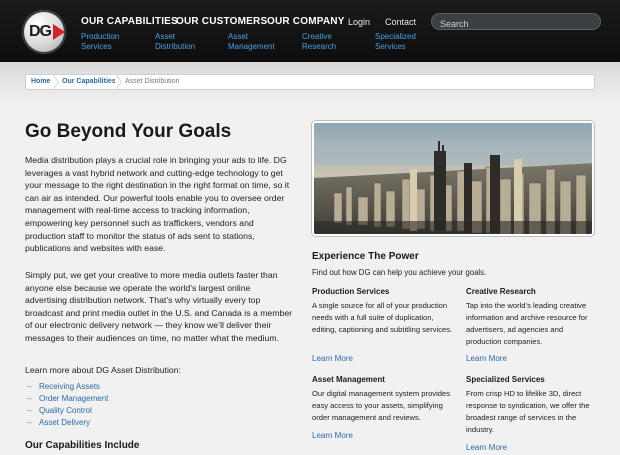  What do you see at coordinates (128, 131) in the screenshot?
I see `page-title: Go Beyond Your Goals` at bounding box center [128, 131].